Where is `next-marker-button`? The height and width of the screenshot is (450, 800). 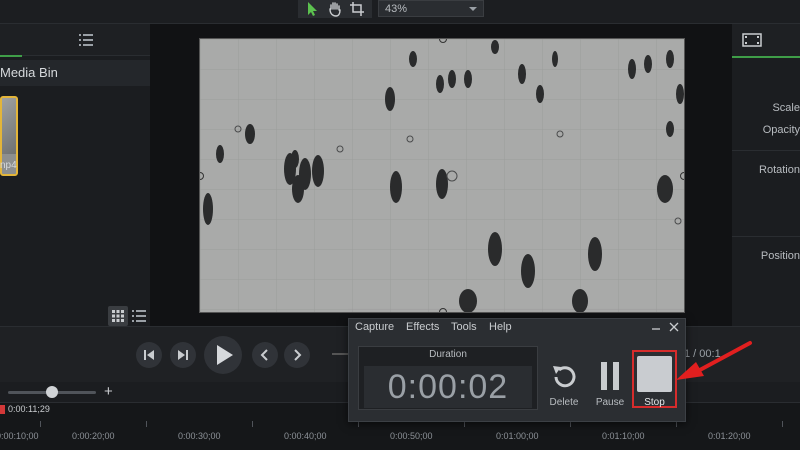
next-marker-button is located at coordinates (297, 355).